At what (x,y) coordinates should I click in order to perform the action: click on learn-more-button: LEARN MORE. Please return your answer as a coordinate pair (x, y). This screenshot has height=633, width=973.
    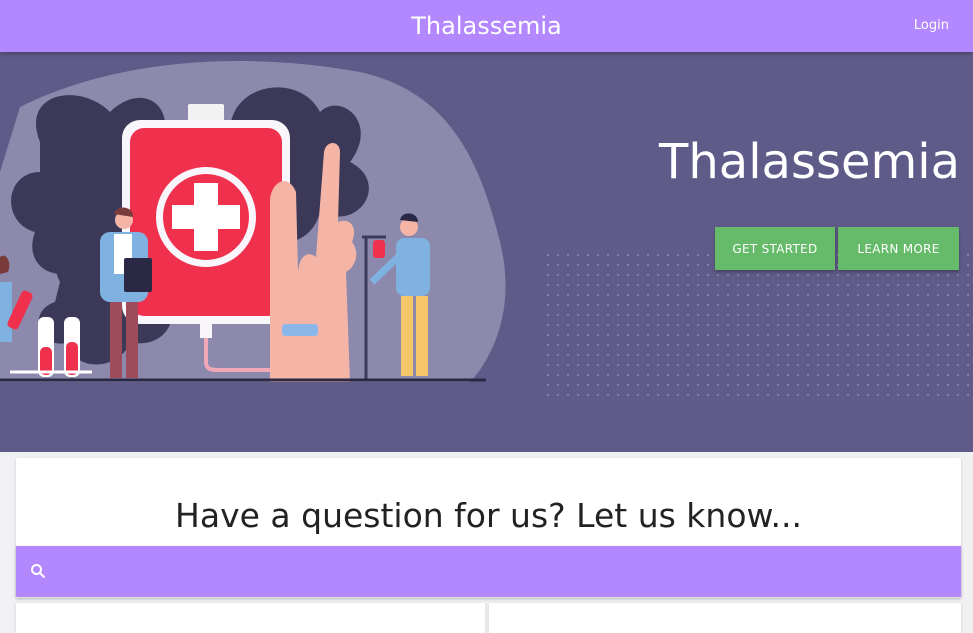
    Looking at the image, I should click on (898, 248).